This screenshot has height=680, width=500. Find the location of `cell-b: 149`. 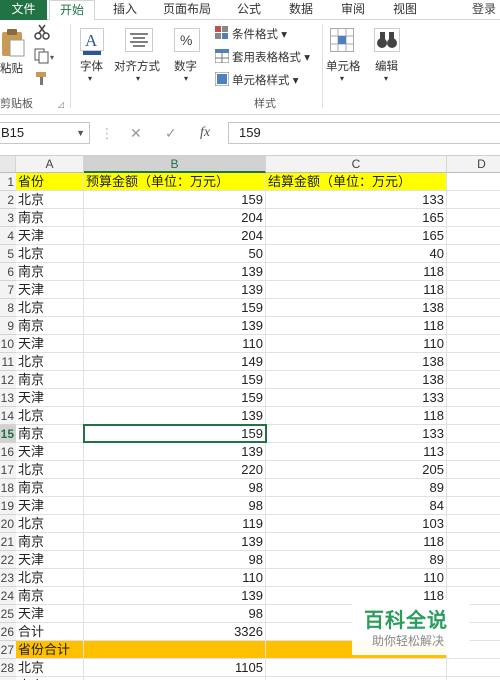

cell-b: 149 is located at coordinates (175, 362).